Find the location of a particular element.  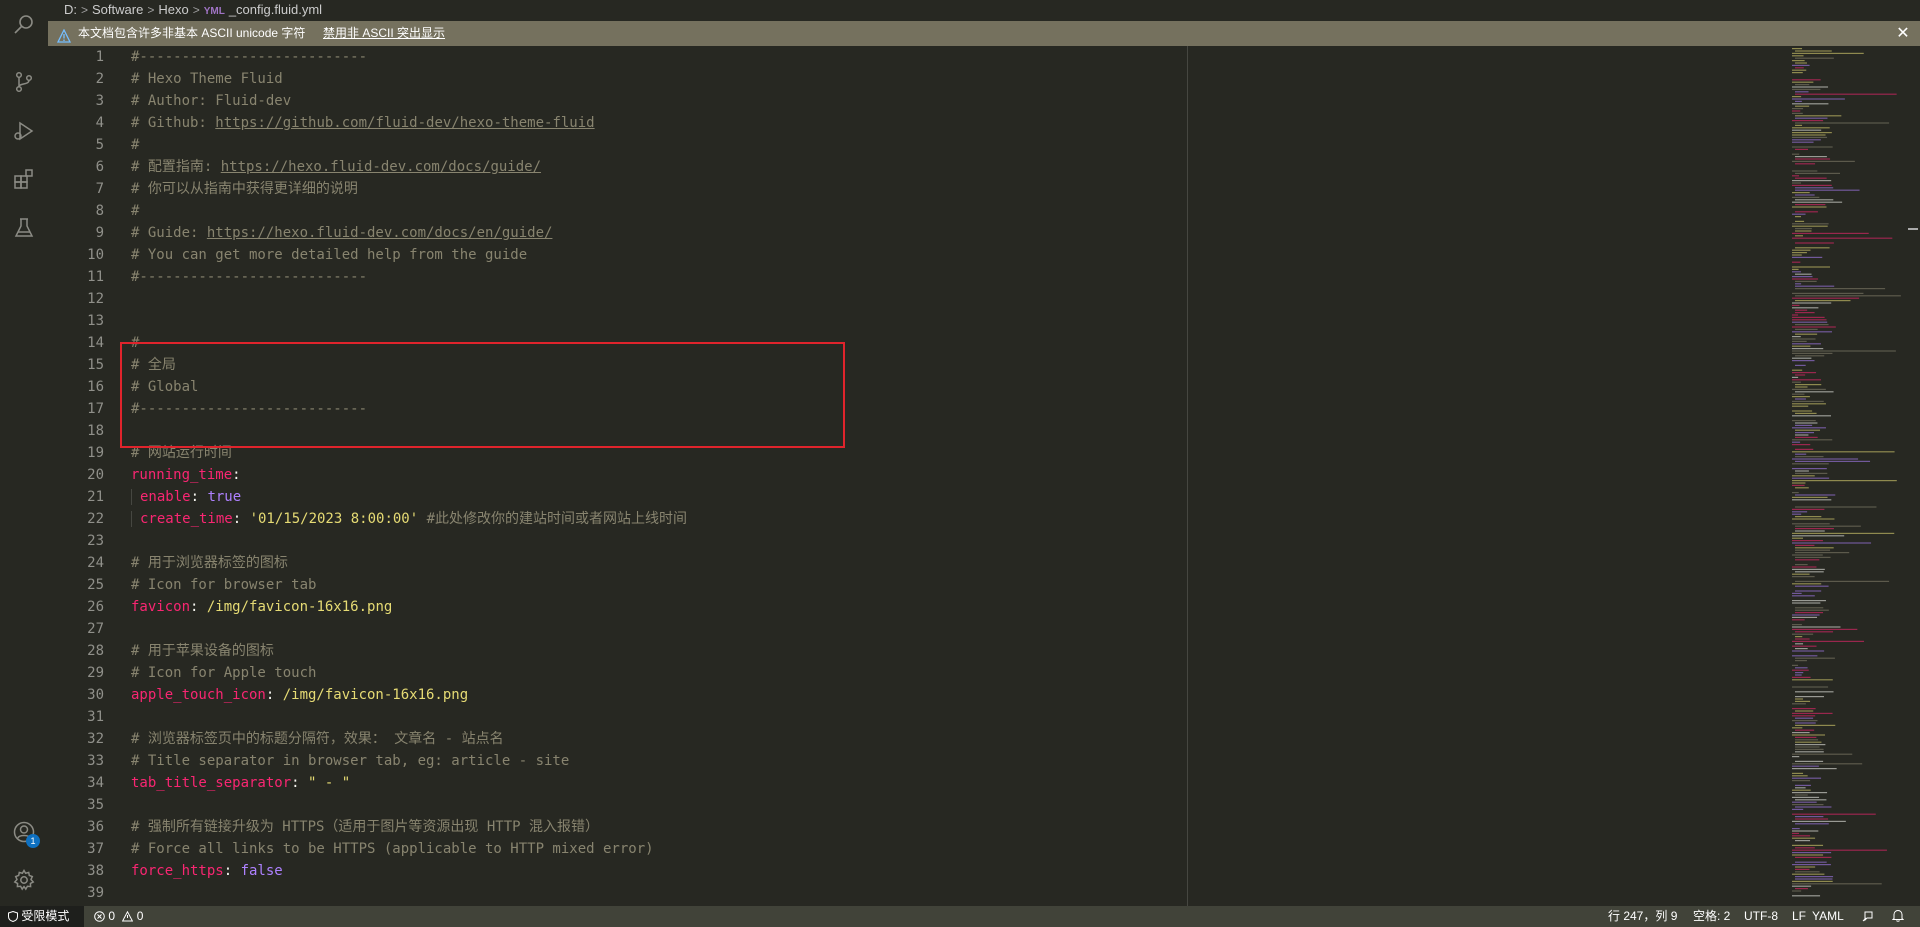

feedback-icon is located at coordinates (1868, 916).